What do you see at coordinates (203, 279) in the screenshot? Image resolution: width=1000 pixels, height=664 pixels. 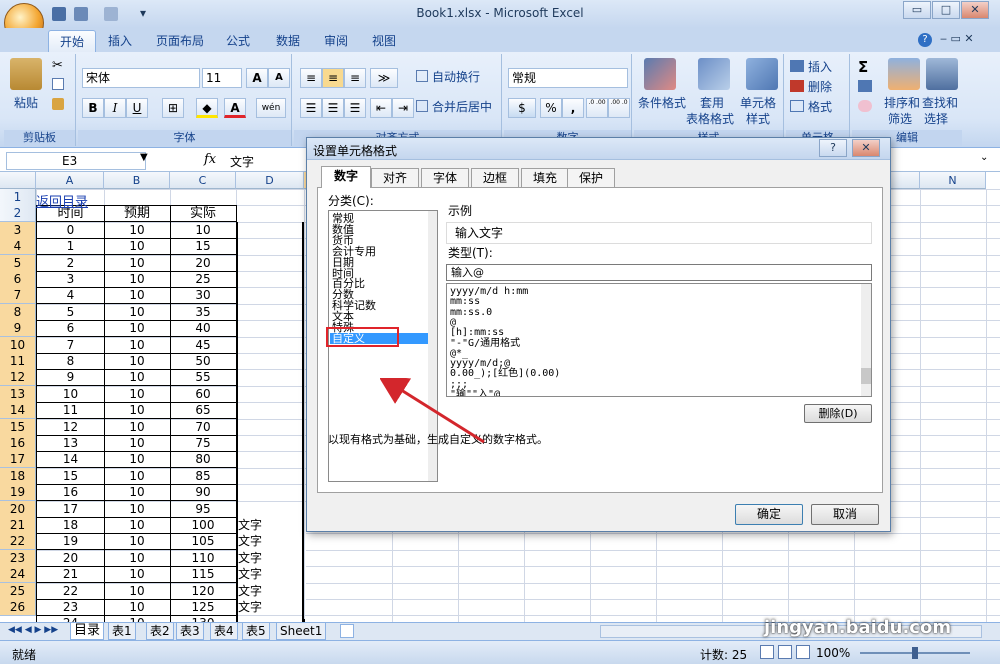 I see `table-cell: 25` at bounding box center [203, 279].